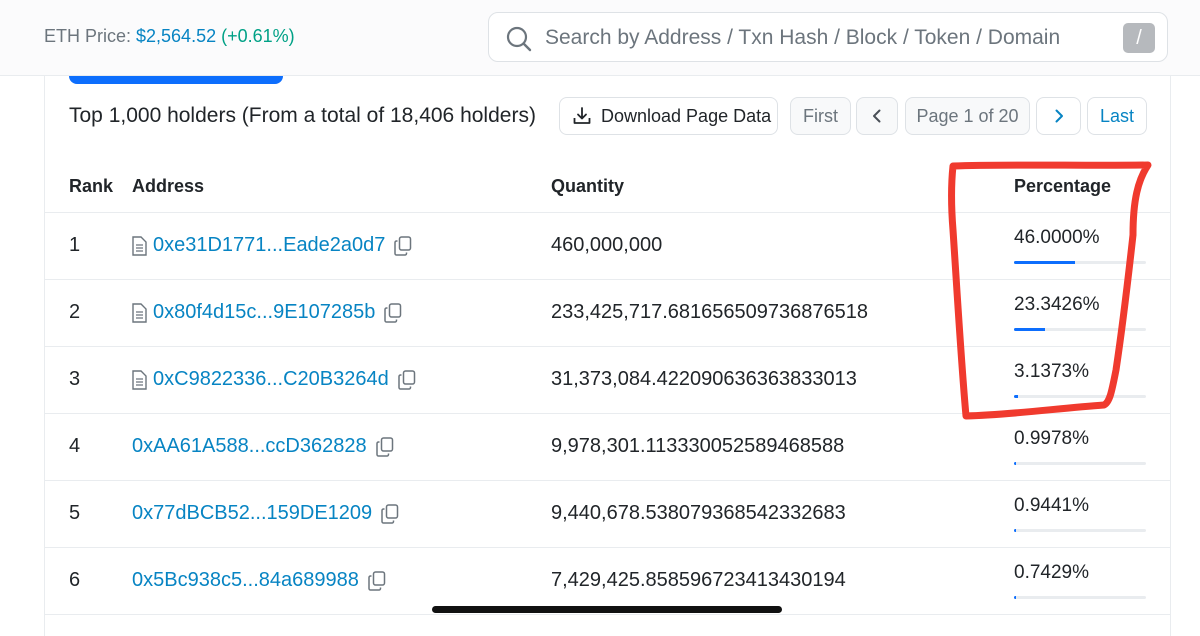  I want to click on search-box: /, so click(828, 37).